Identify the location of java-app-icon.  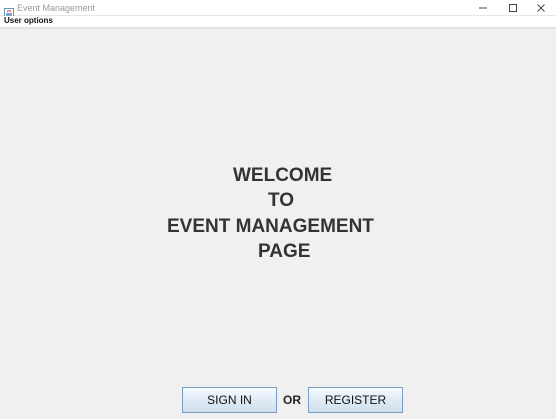
(9, 10).